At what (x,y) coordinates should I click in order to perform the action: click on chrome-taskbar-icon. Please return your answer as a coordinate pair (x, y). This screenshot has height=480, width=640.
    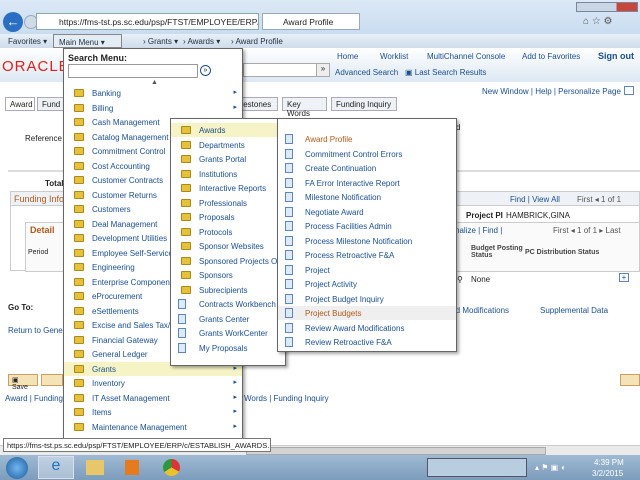
    Looking at the image, I should click on (171, 467).